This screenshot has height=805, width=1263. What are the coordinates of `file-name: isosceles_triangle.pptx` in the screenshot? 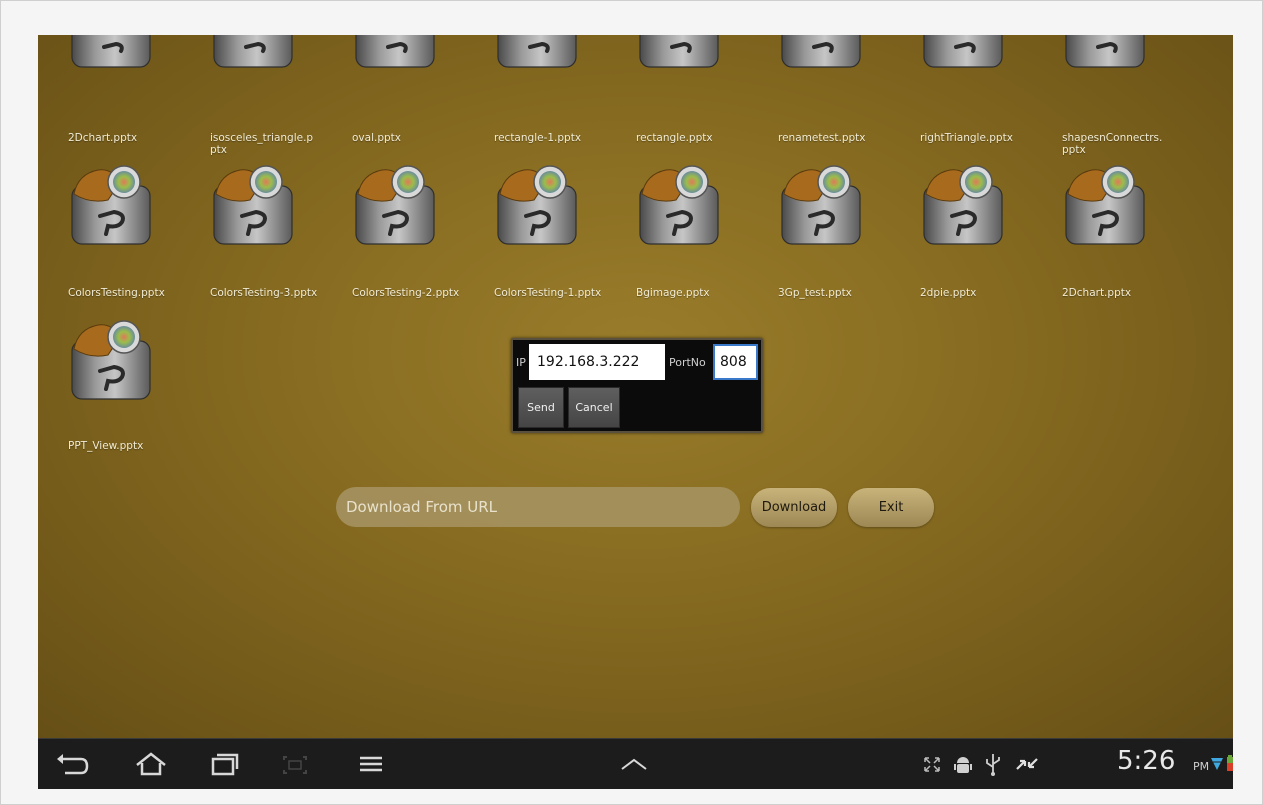 It's located at (262, 144).